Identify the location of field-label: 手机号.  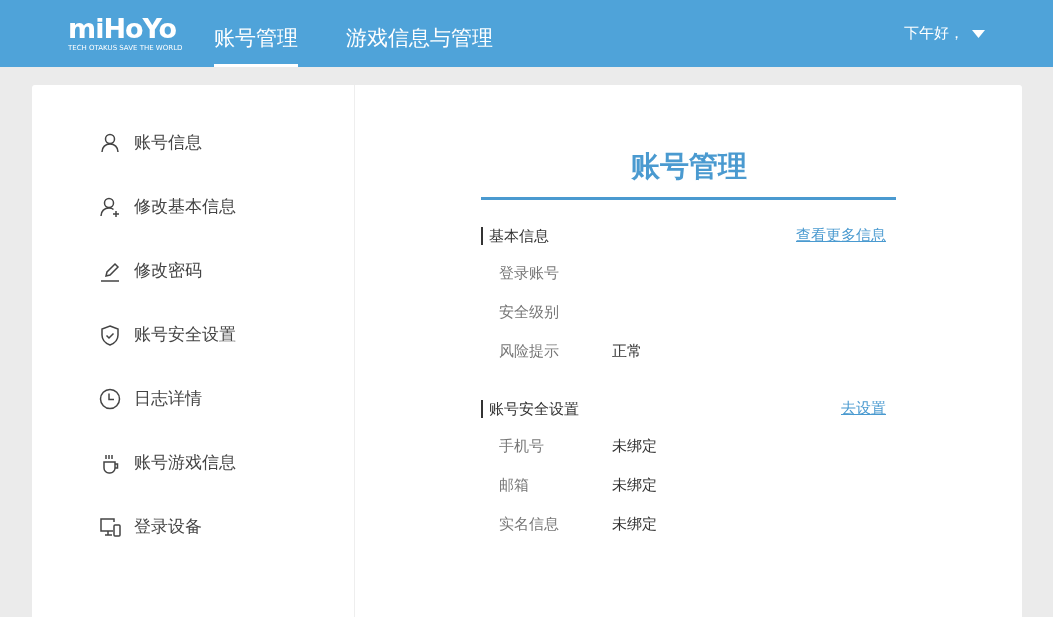
(522, 446).